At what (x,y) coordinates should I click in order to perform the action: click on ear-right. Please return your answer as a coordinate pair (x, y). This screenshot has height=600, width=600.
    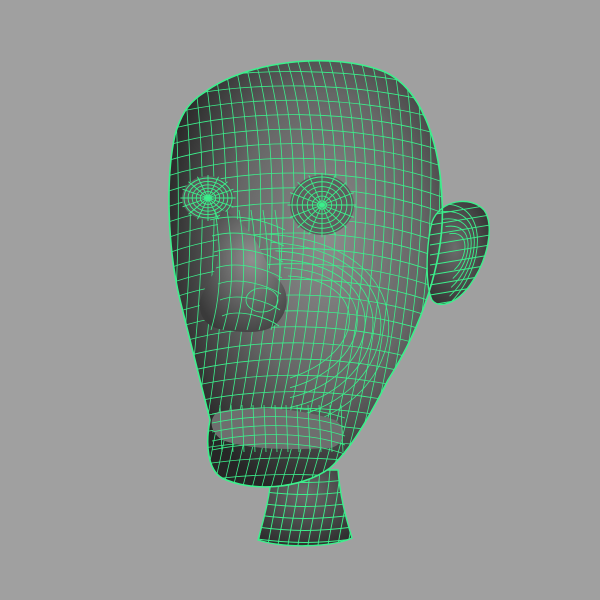
    Looking at the image, I should click on (458, 252).